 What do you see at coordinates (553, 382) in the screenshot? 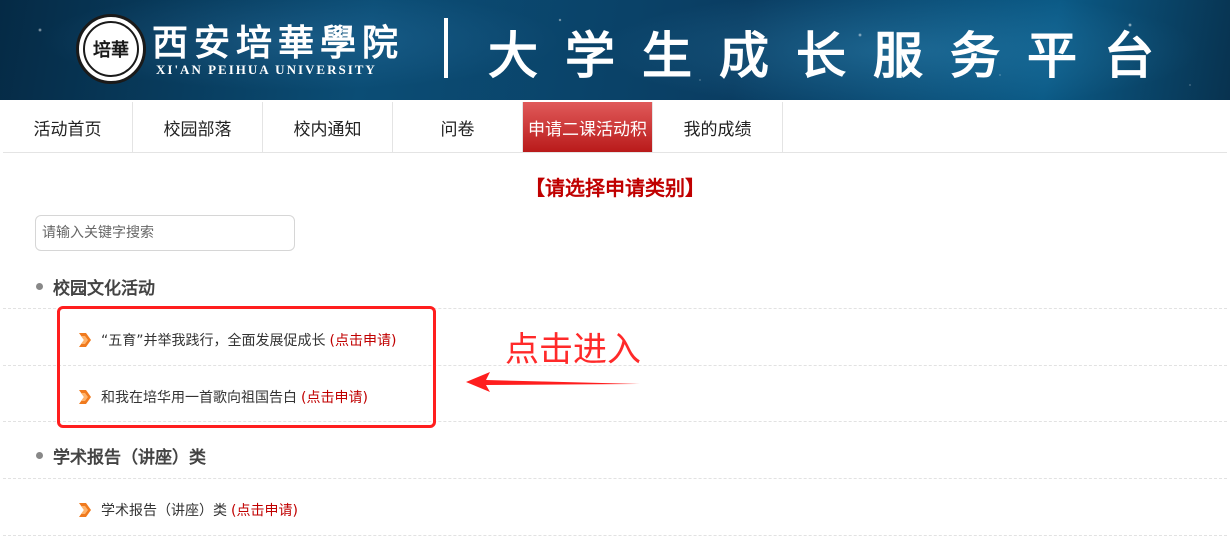
I see `annotation-arrow-icon` at bounding box center [553, 382].